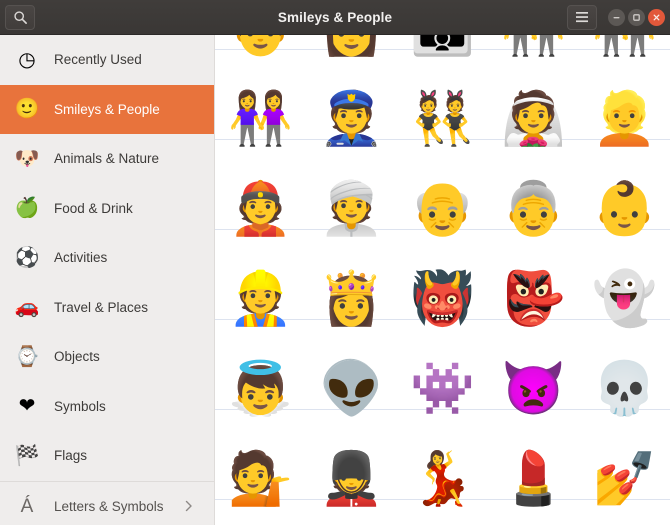  I want to click on emoji-cell-man-with-chinese-cap: 👲, so click(260, 209).